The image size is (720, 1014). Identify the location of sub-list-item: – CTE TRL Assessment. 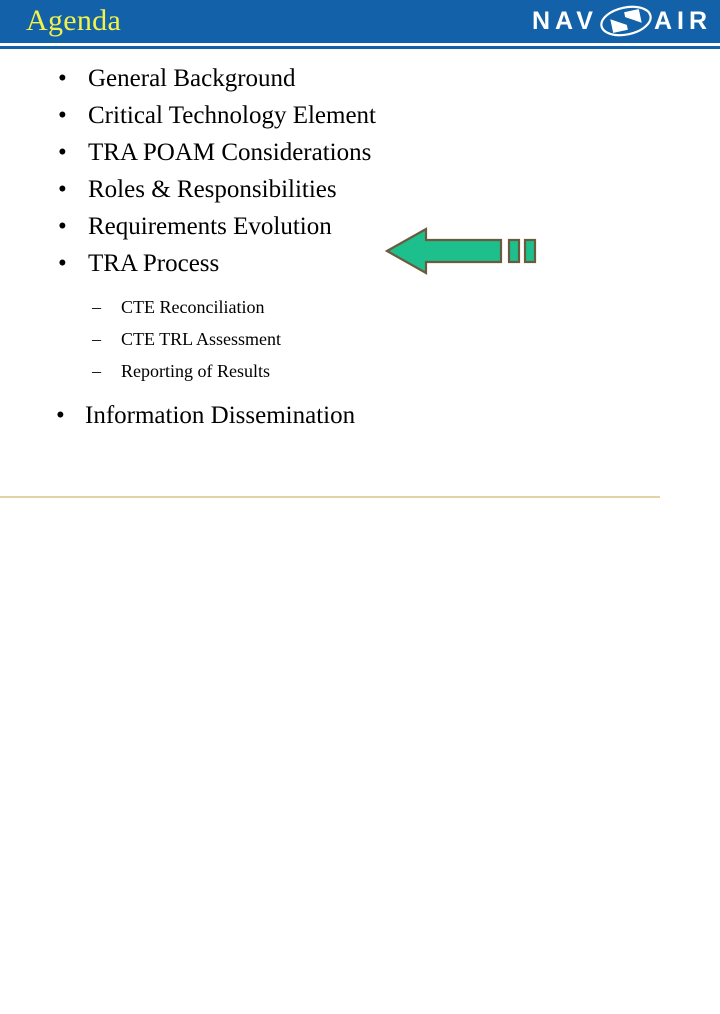
(360, 339).